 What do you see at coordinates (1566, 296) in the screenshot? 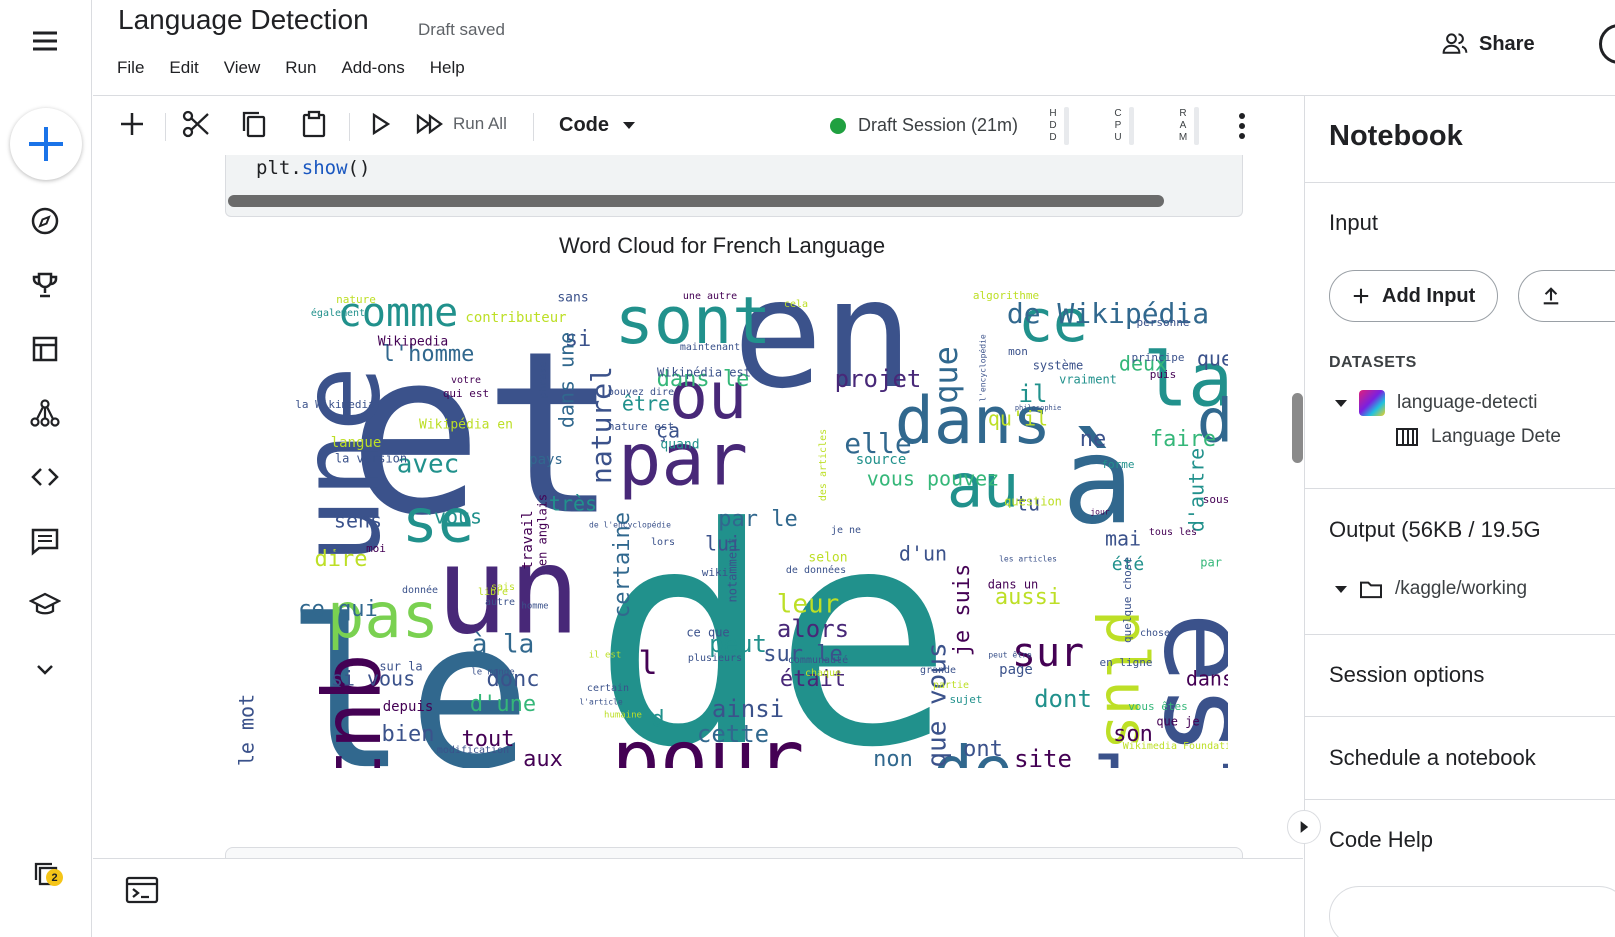
I see `upload-button` at bounding box center [1566, 296].